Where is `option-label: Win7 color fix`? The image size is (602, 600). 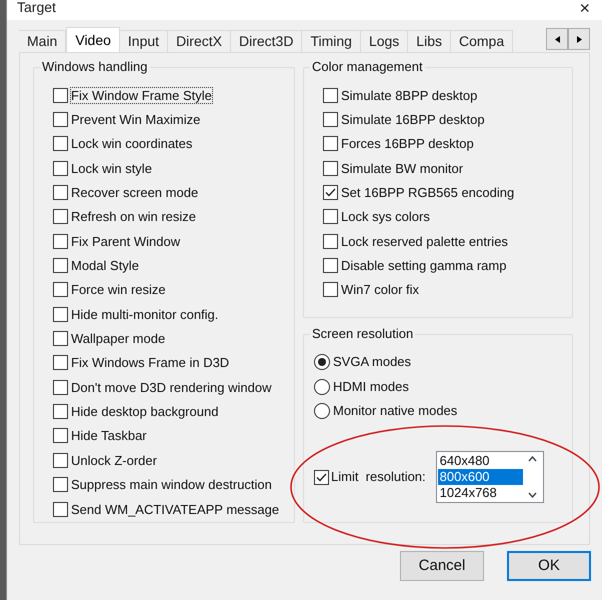 option-label: Win7 color fix is located at coordinates (380, 290).